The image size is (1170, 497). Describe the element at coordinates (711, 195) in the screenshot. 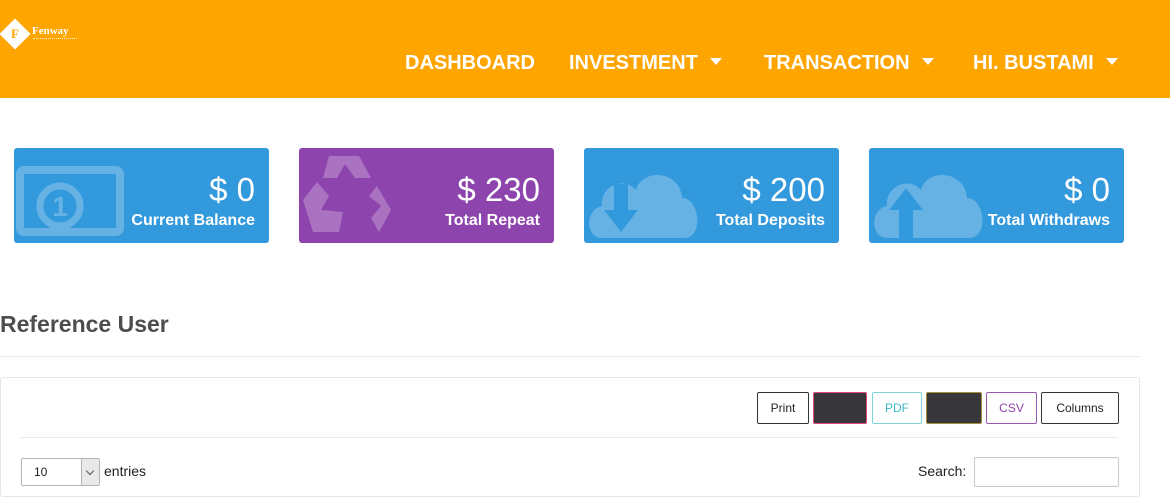

I see `stat-card-total-deposits: $ 200 Total Deposits` at that location.